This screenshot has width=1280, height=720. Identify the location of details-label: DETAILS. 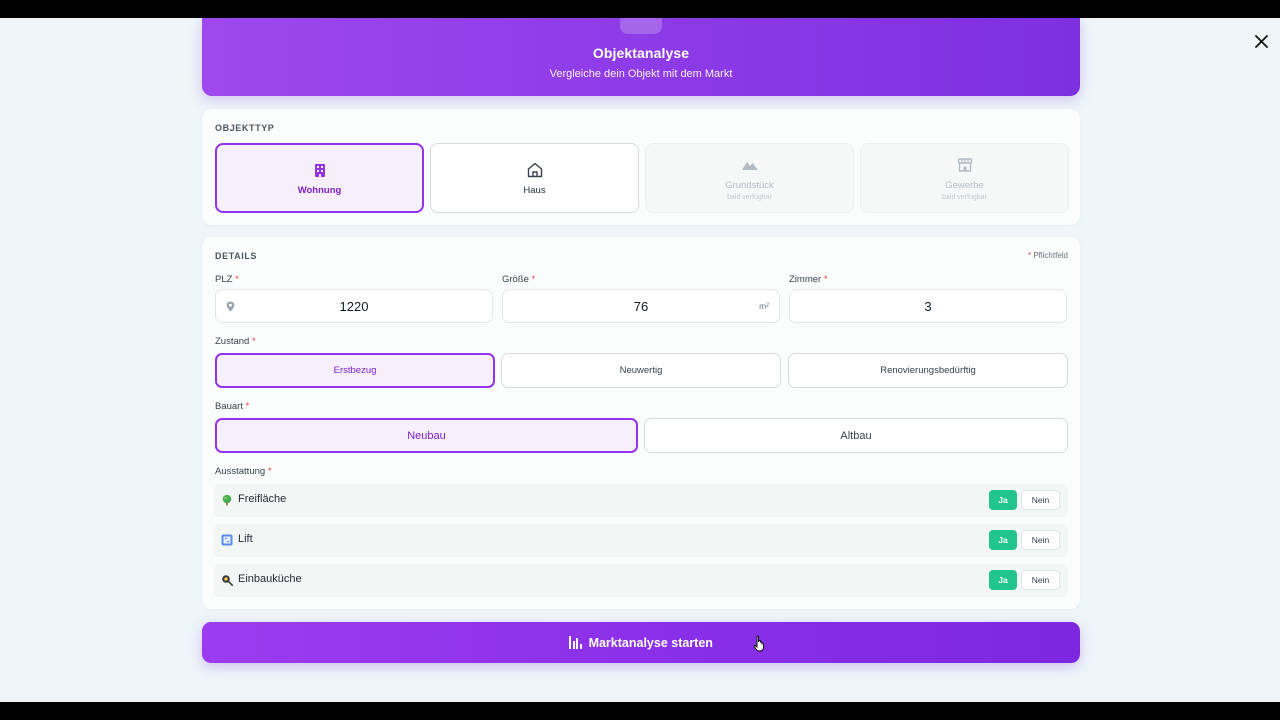
(236, 256).